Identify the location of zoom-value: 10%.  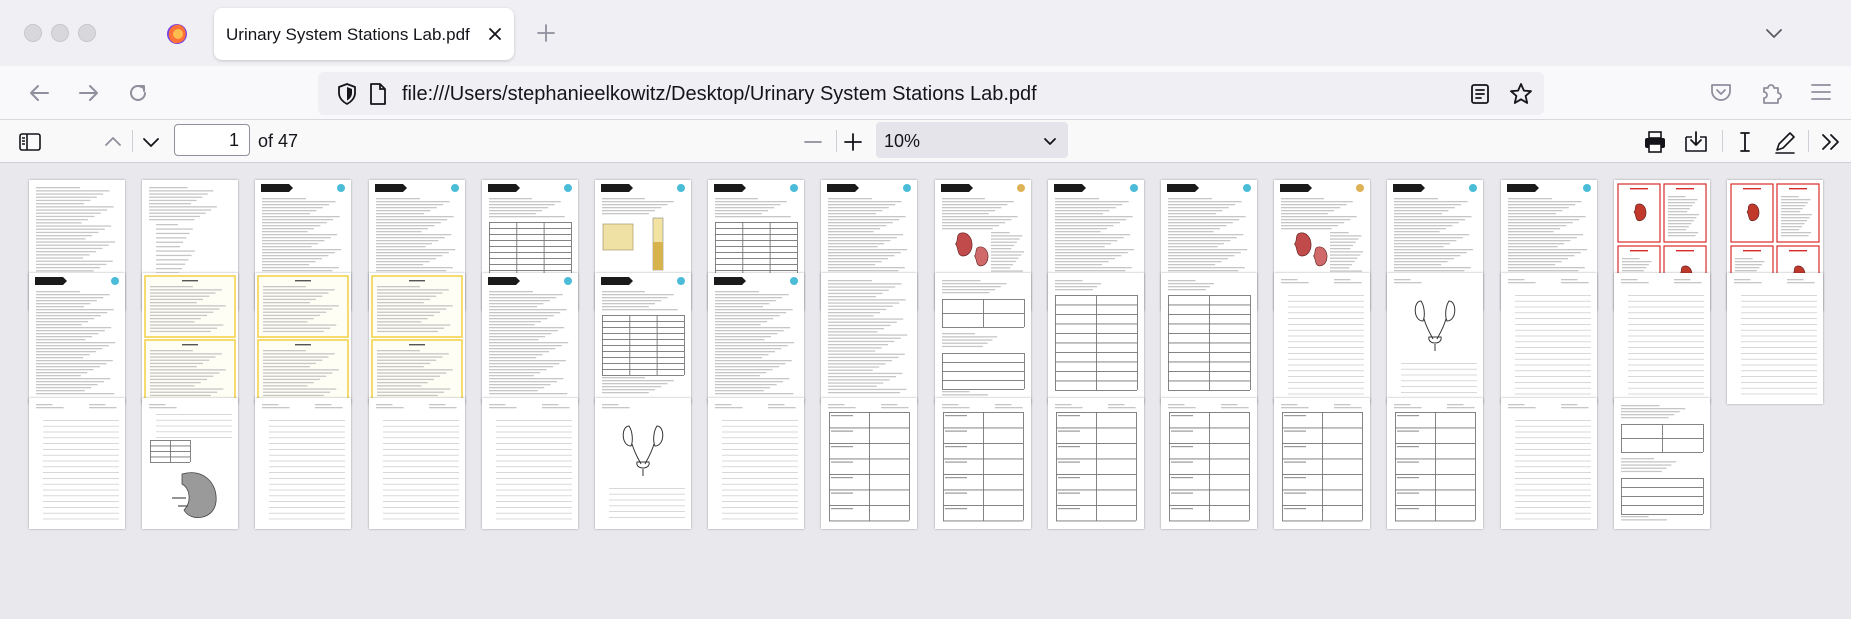
(902, 141).